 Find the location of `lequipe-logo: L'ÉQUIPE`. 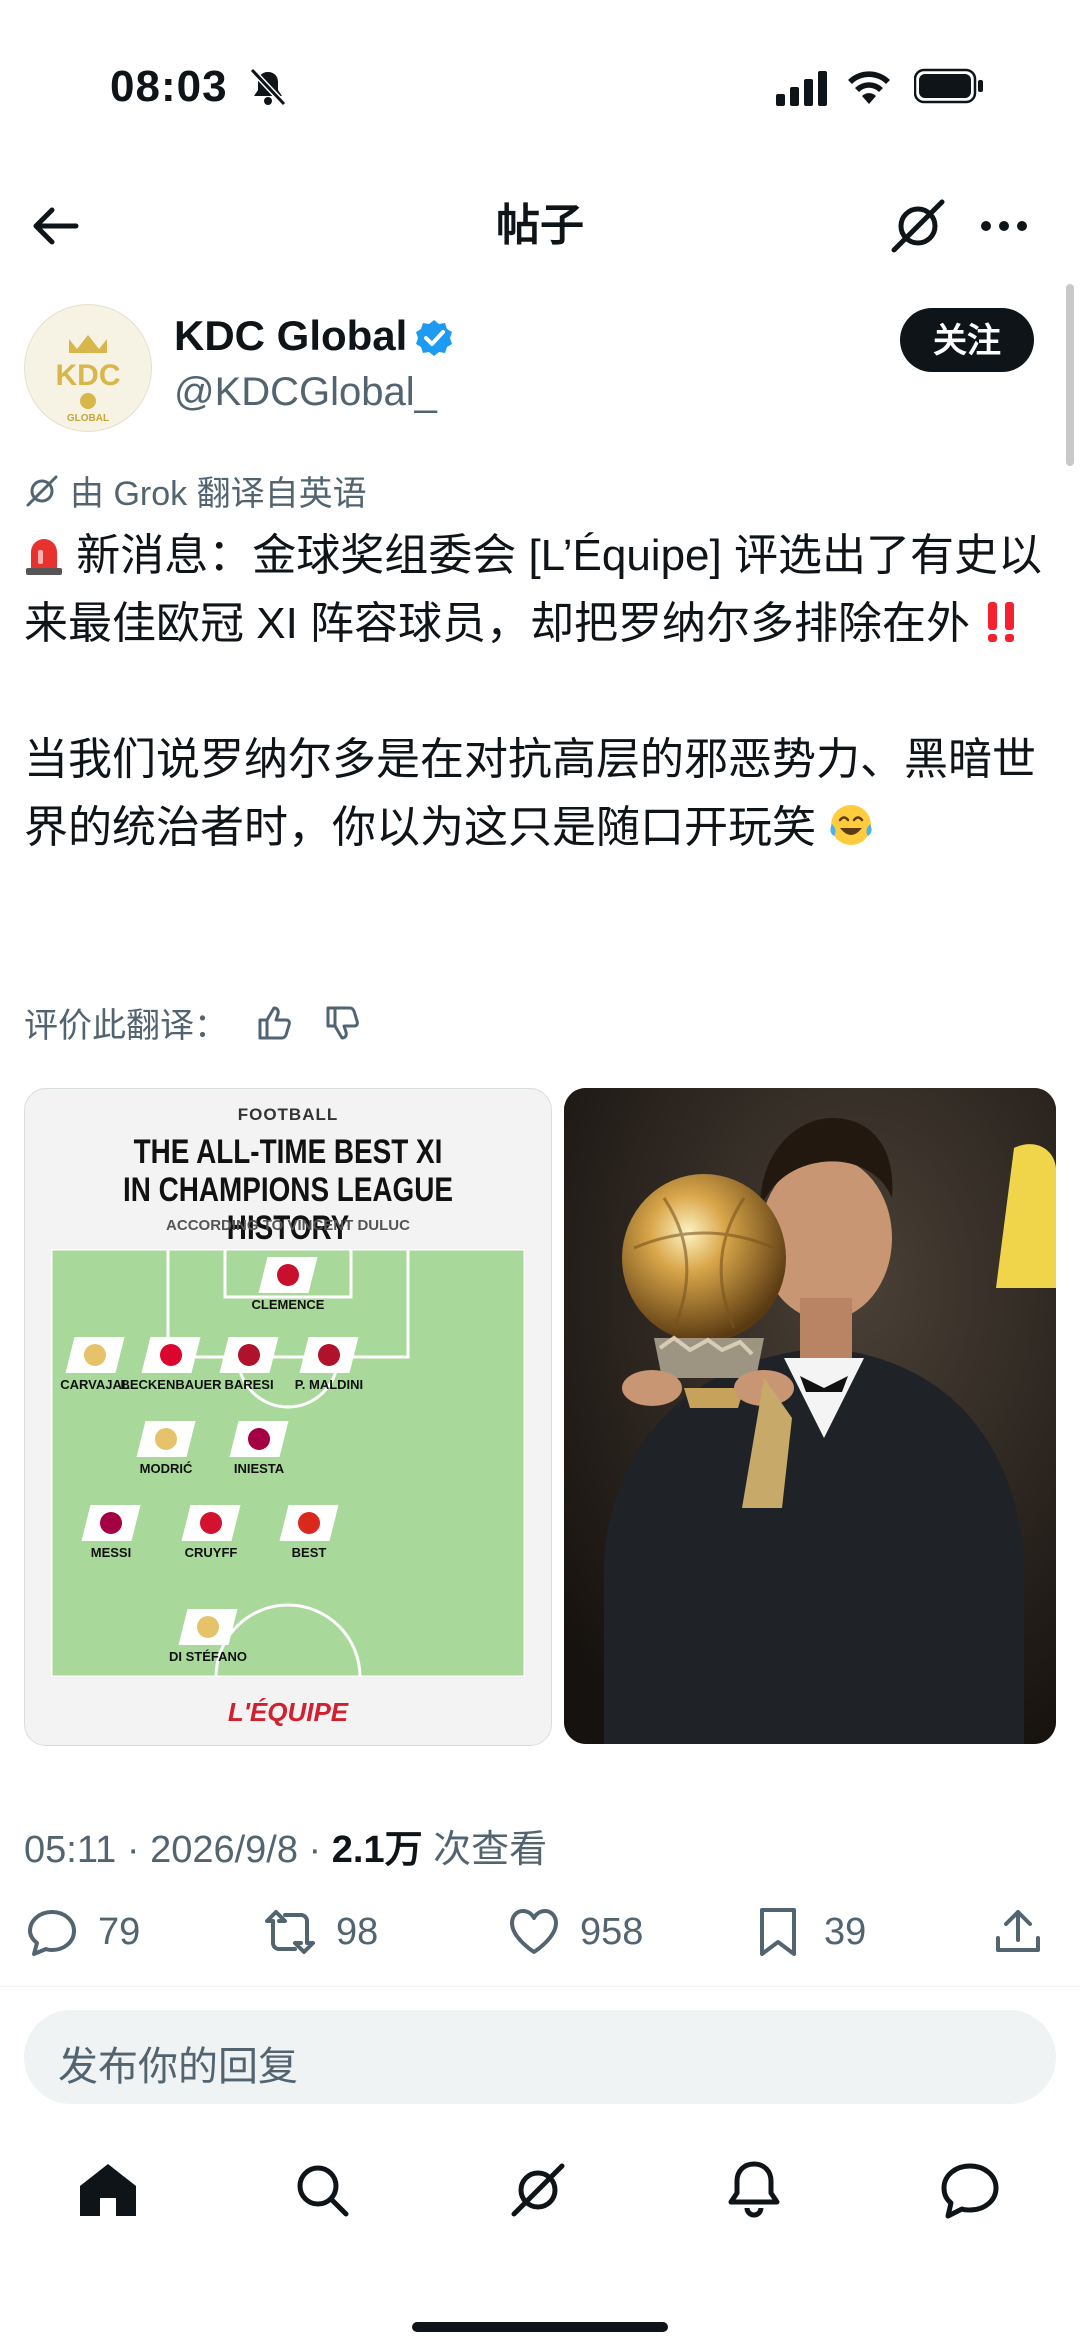

lequipe-logo: L'ÉQUIPE is located at coordinates (288, 1712).